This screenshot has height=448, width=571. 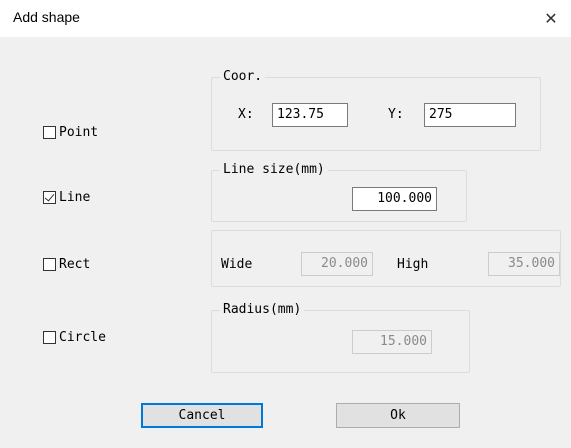 I want to click on x-coordinate-input: 123.75, so click(x=310, y=115).